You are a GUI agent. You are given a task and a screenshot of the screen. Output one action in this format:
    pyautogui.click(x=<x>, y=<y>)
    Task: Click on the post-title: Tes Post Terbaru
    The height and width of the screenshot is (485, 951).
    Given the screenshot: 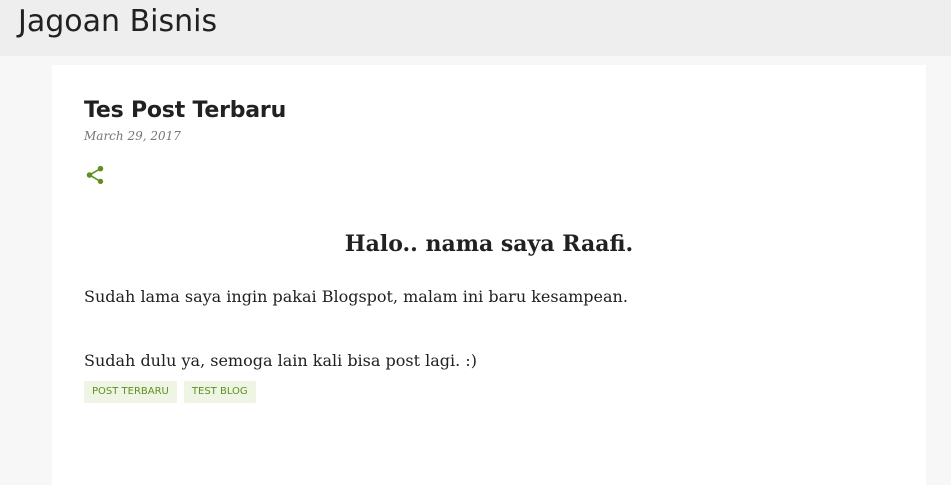 What is the action you would take?
    pyautogui.click(x=185, y=111)
    